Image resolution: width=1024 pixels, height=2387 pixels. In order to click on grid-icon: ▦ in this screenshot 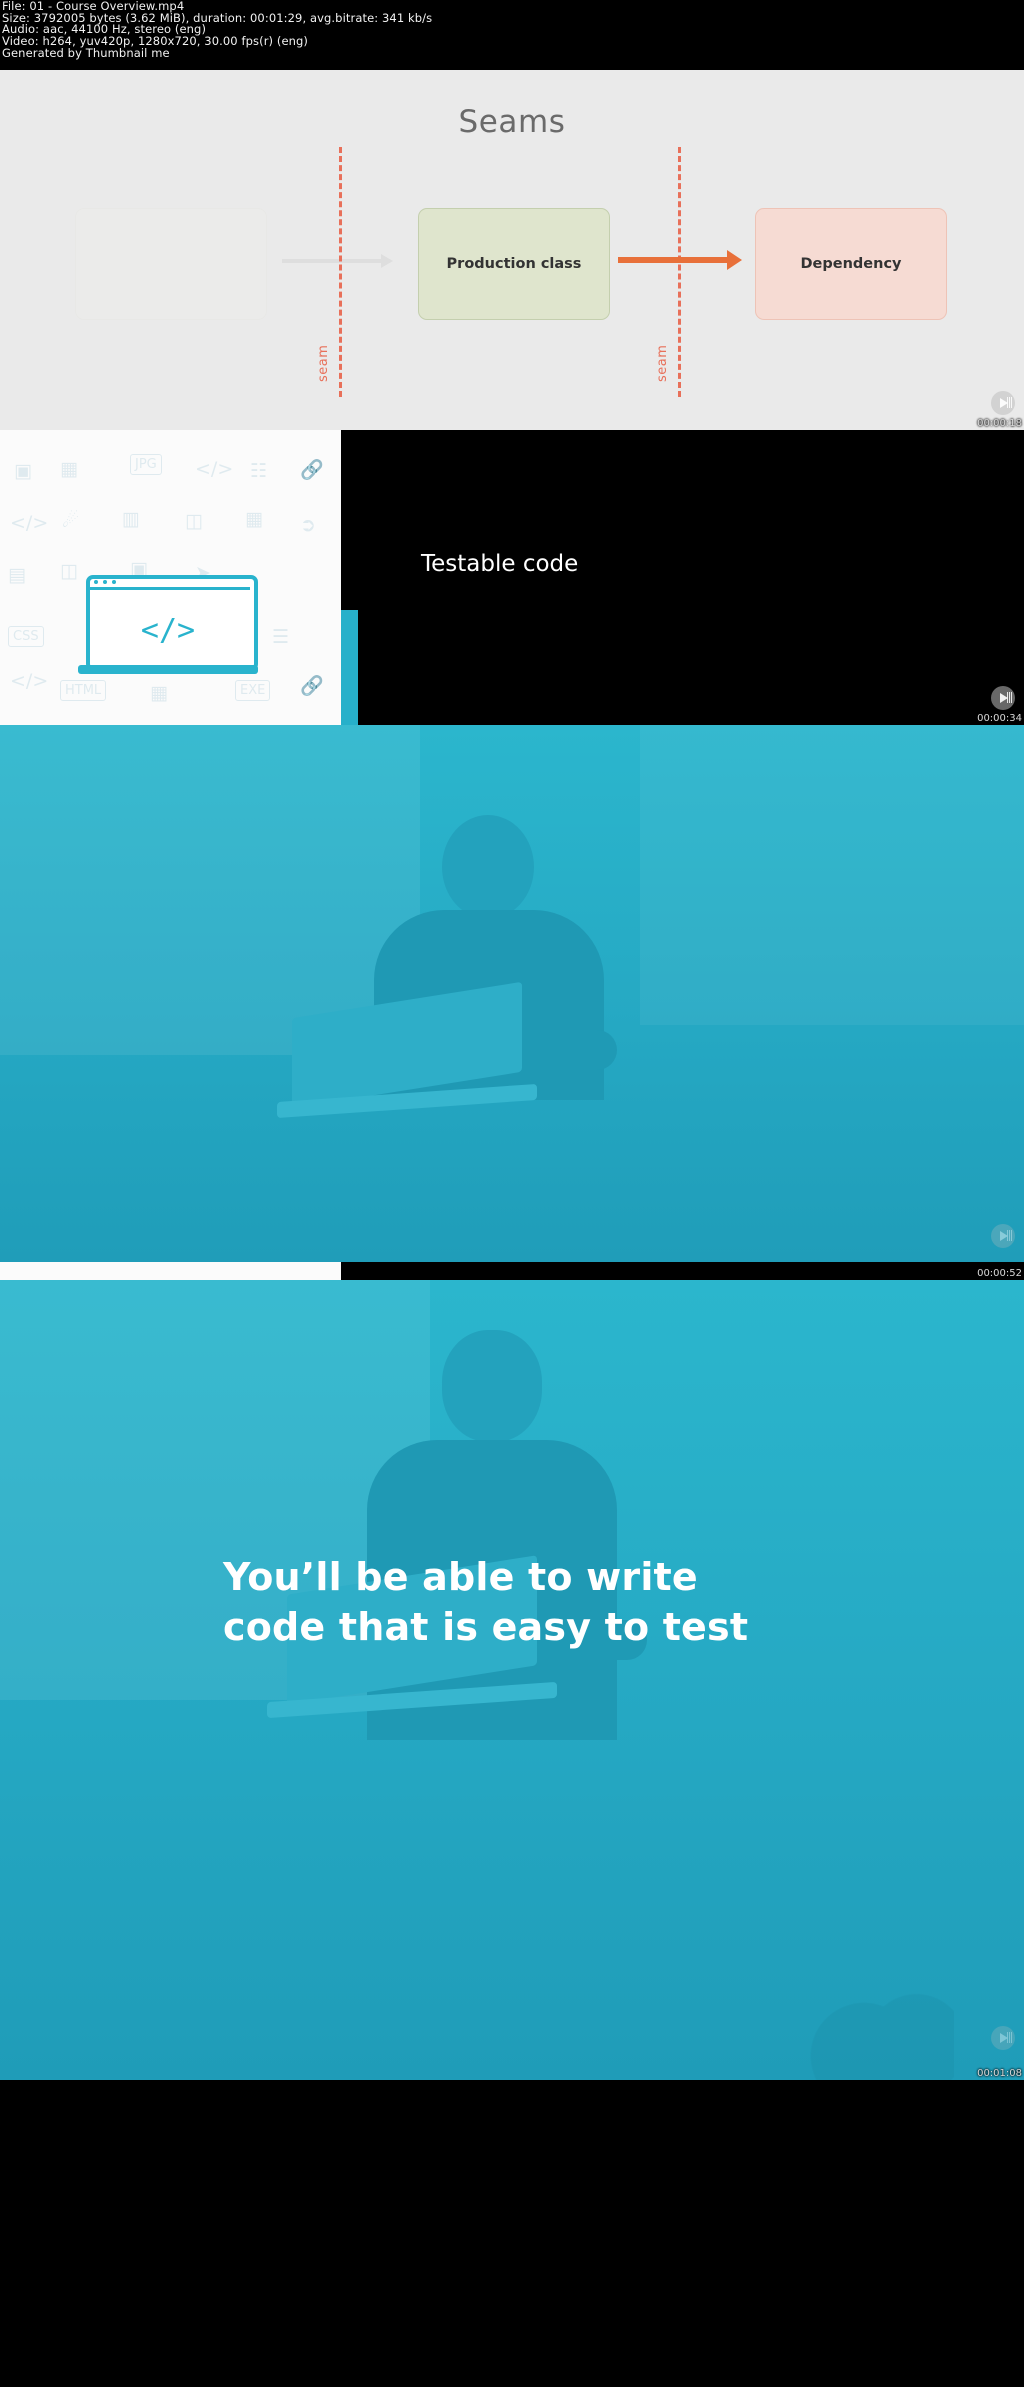, I will do `click(254, 519)`.